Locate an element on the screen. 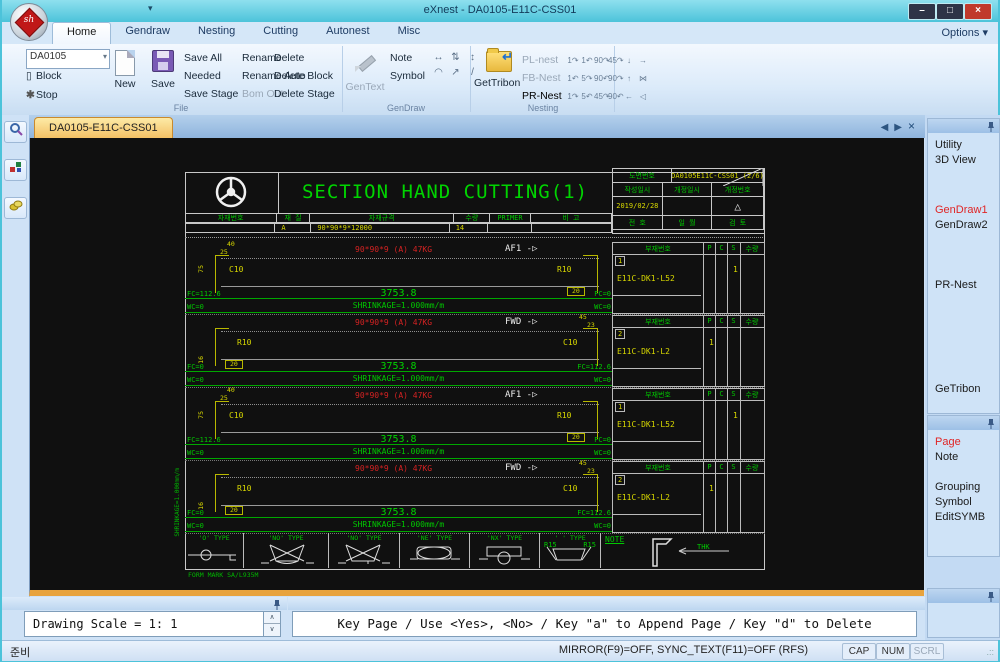  close-button: × is located at coordinates (978, 11).